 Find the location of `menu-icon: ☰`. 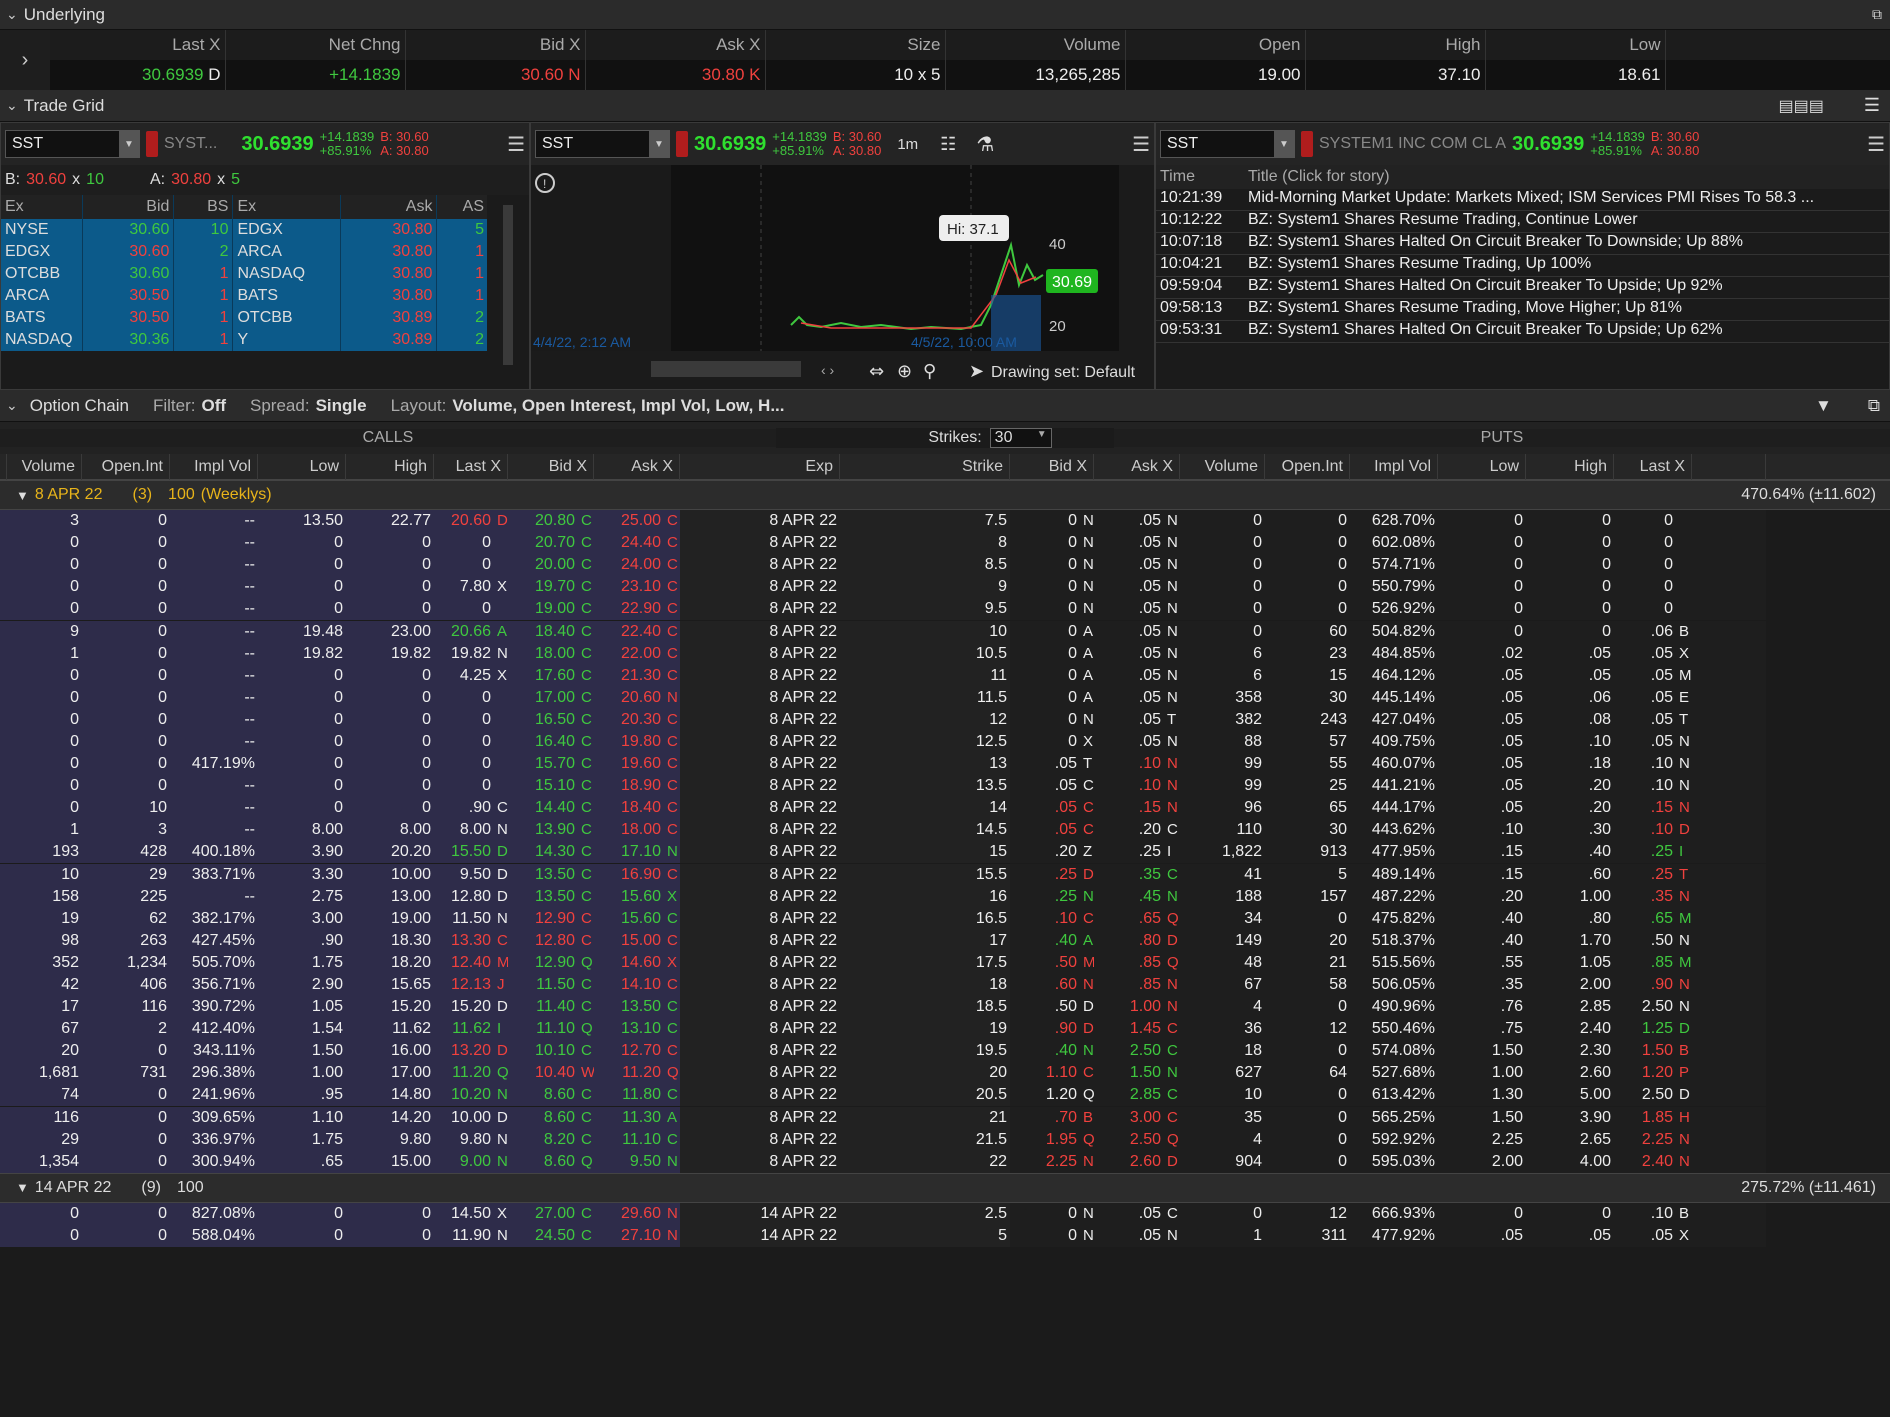

menu-icon: ☰ is located at coordinates (1872, 105).